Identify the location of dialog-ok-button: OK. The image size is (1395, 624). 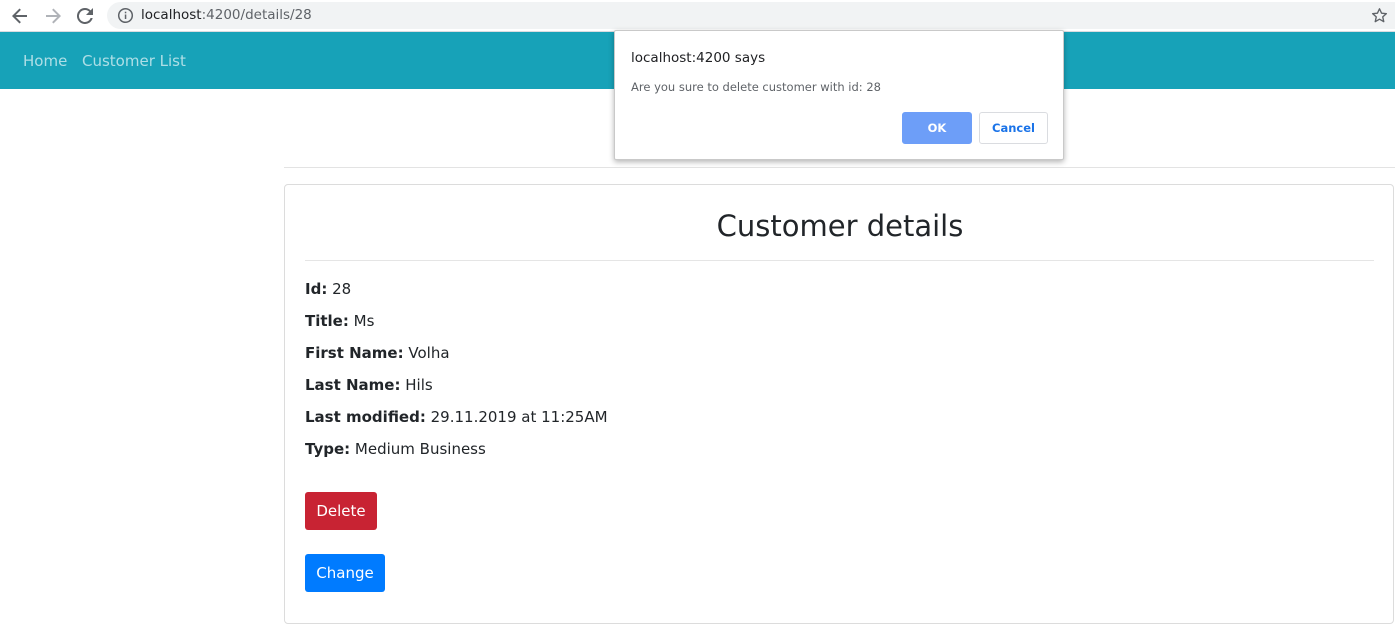
(937, 128).